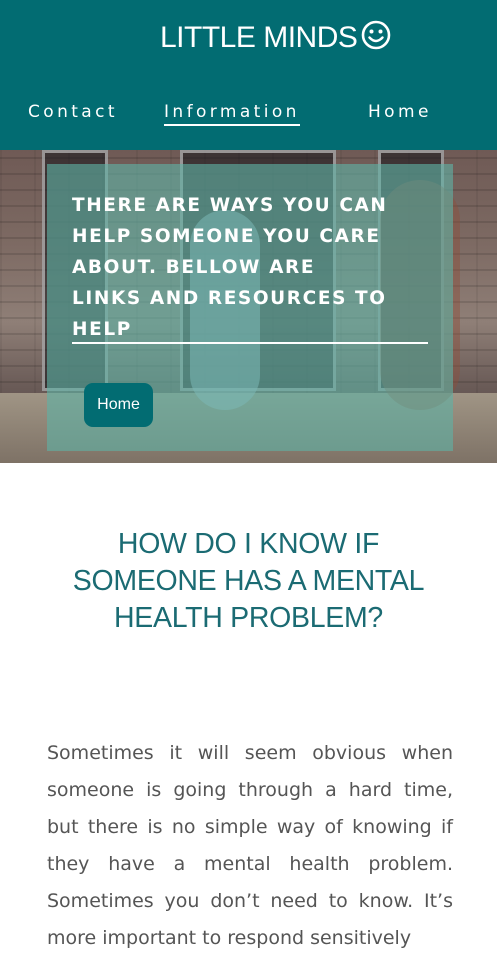 This screenshot has height=957, width=497. I want to click on nav-home: Home, so click(400, 112).